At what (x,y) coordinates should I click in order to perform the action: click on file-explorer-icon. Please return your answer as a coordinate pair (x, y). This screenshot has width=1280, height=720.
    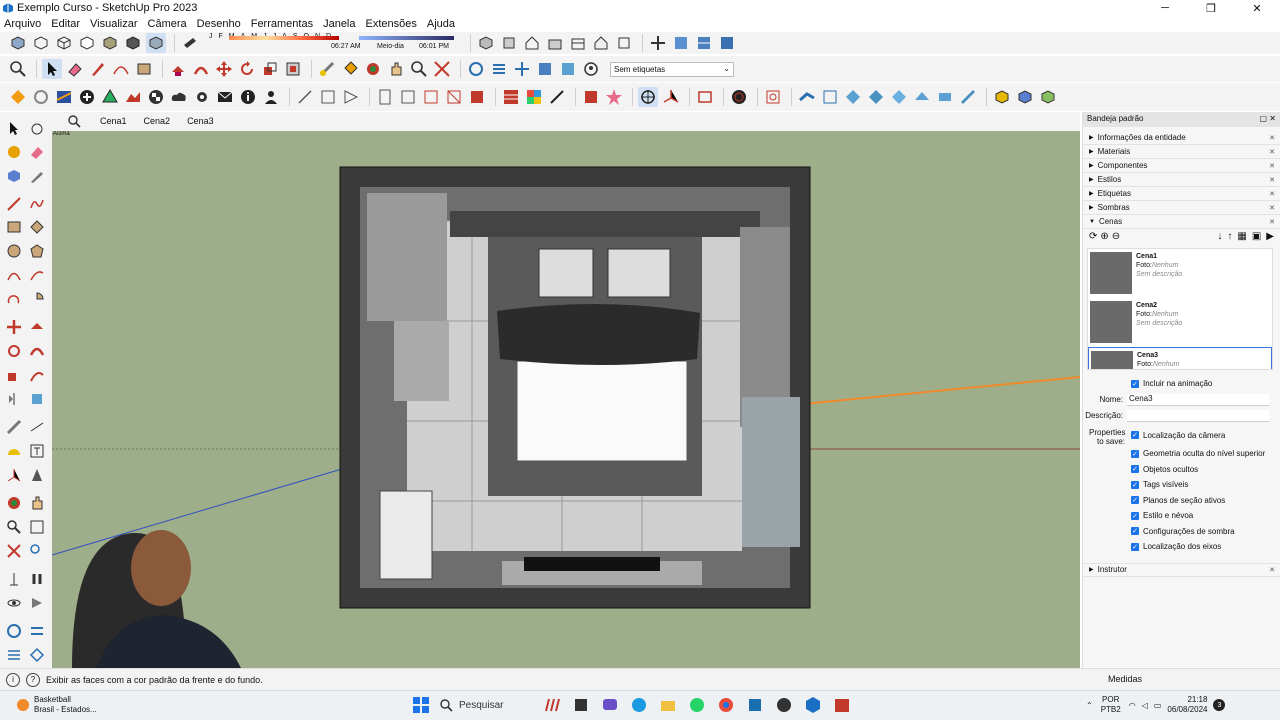
    Looking at the image, I should click on (668, 705).